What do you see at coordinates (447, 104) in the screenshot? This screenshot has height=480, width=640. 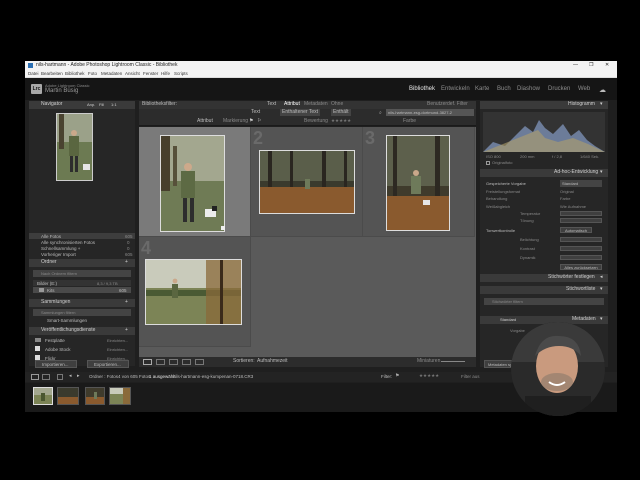 I see `filter-preset-select: Benutzerdef. Filter` at bounding box center [447, 104].